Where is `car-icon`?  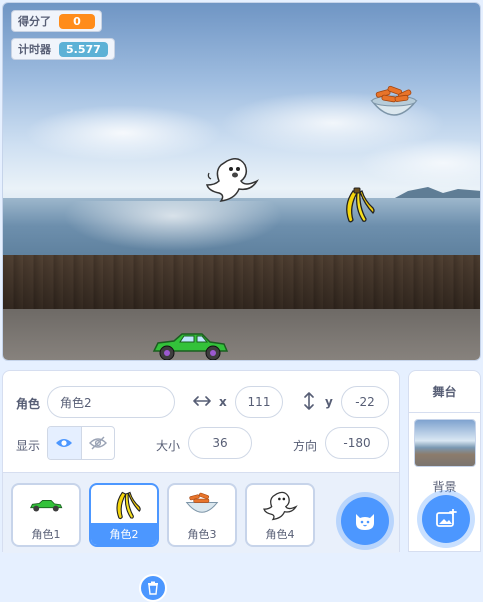
car-icon is located at coordinates (46, 506).